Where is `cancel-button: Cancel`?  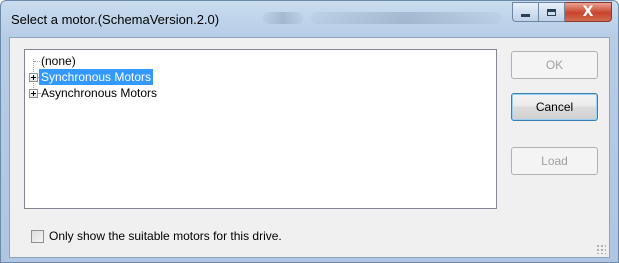 cancel-button: Cancel is located at coordinates (554, 107).